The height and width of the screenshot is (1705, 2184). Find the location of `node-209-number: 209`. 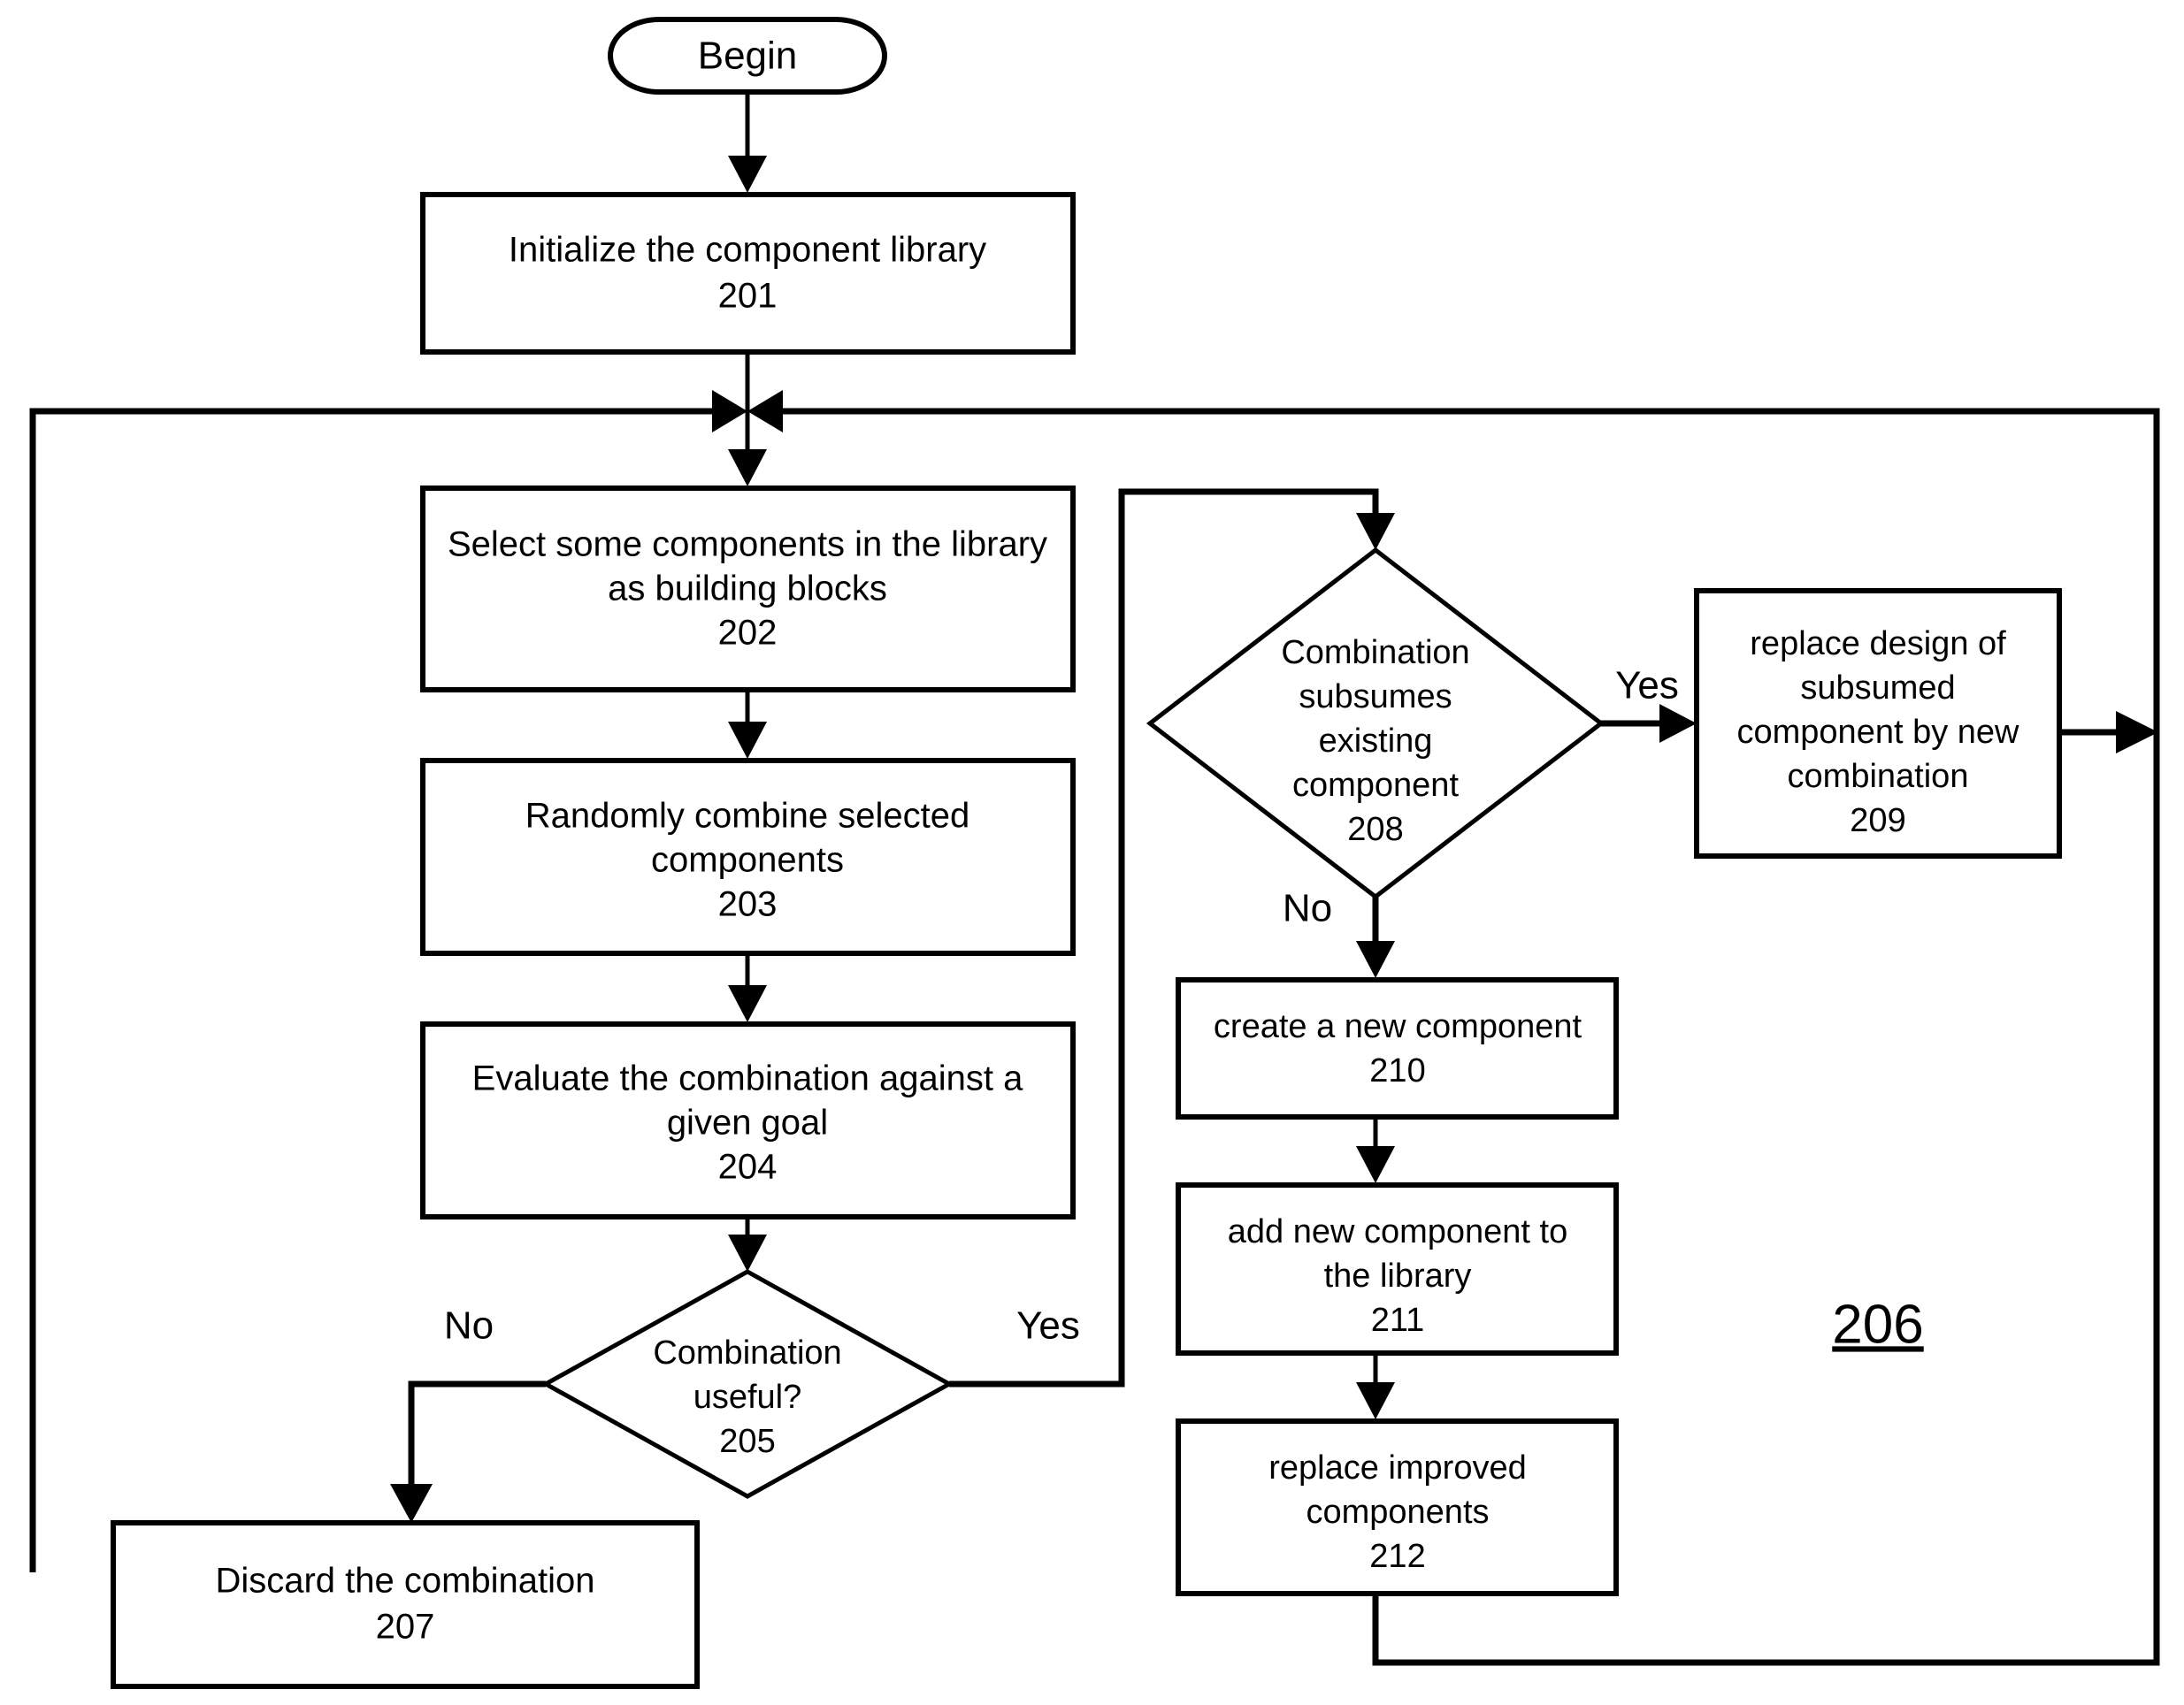

node-209-number: 209 is located at coordinates (1877, 820).